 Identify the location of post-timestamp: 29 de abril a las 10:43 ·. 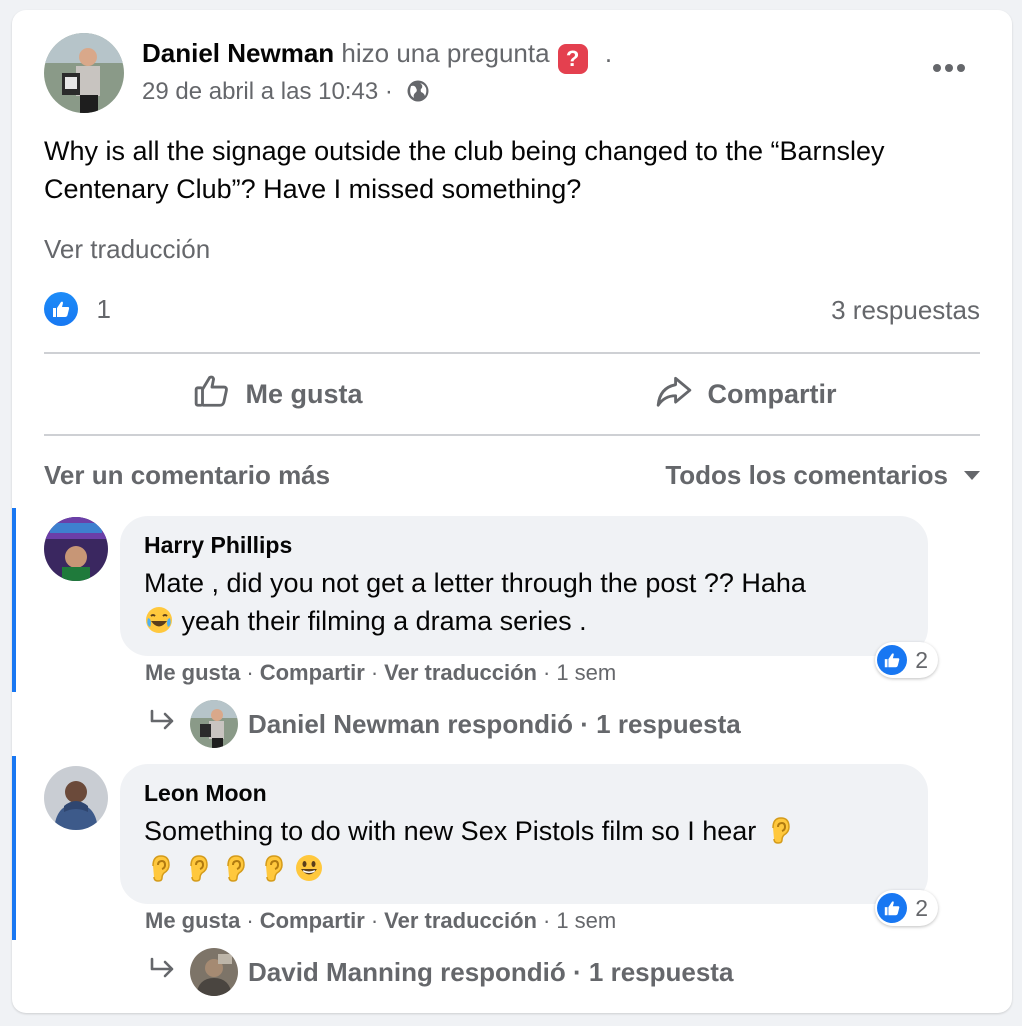
(267, 91).